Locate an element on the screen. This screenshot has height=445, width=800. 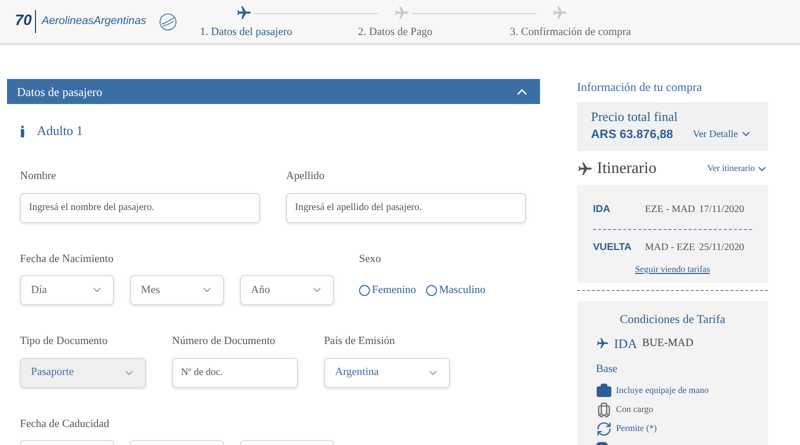
field-label: Sexo is located at coordinates (370, 259).